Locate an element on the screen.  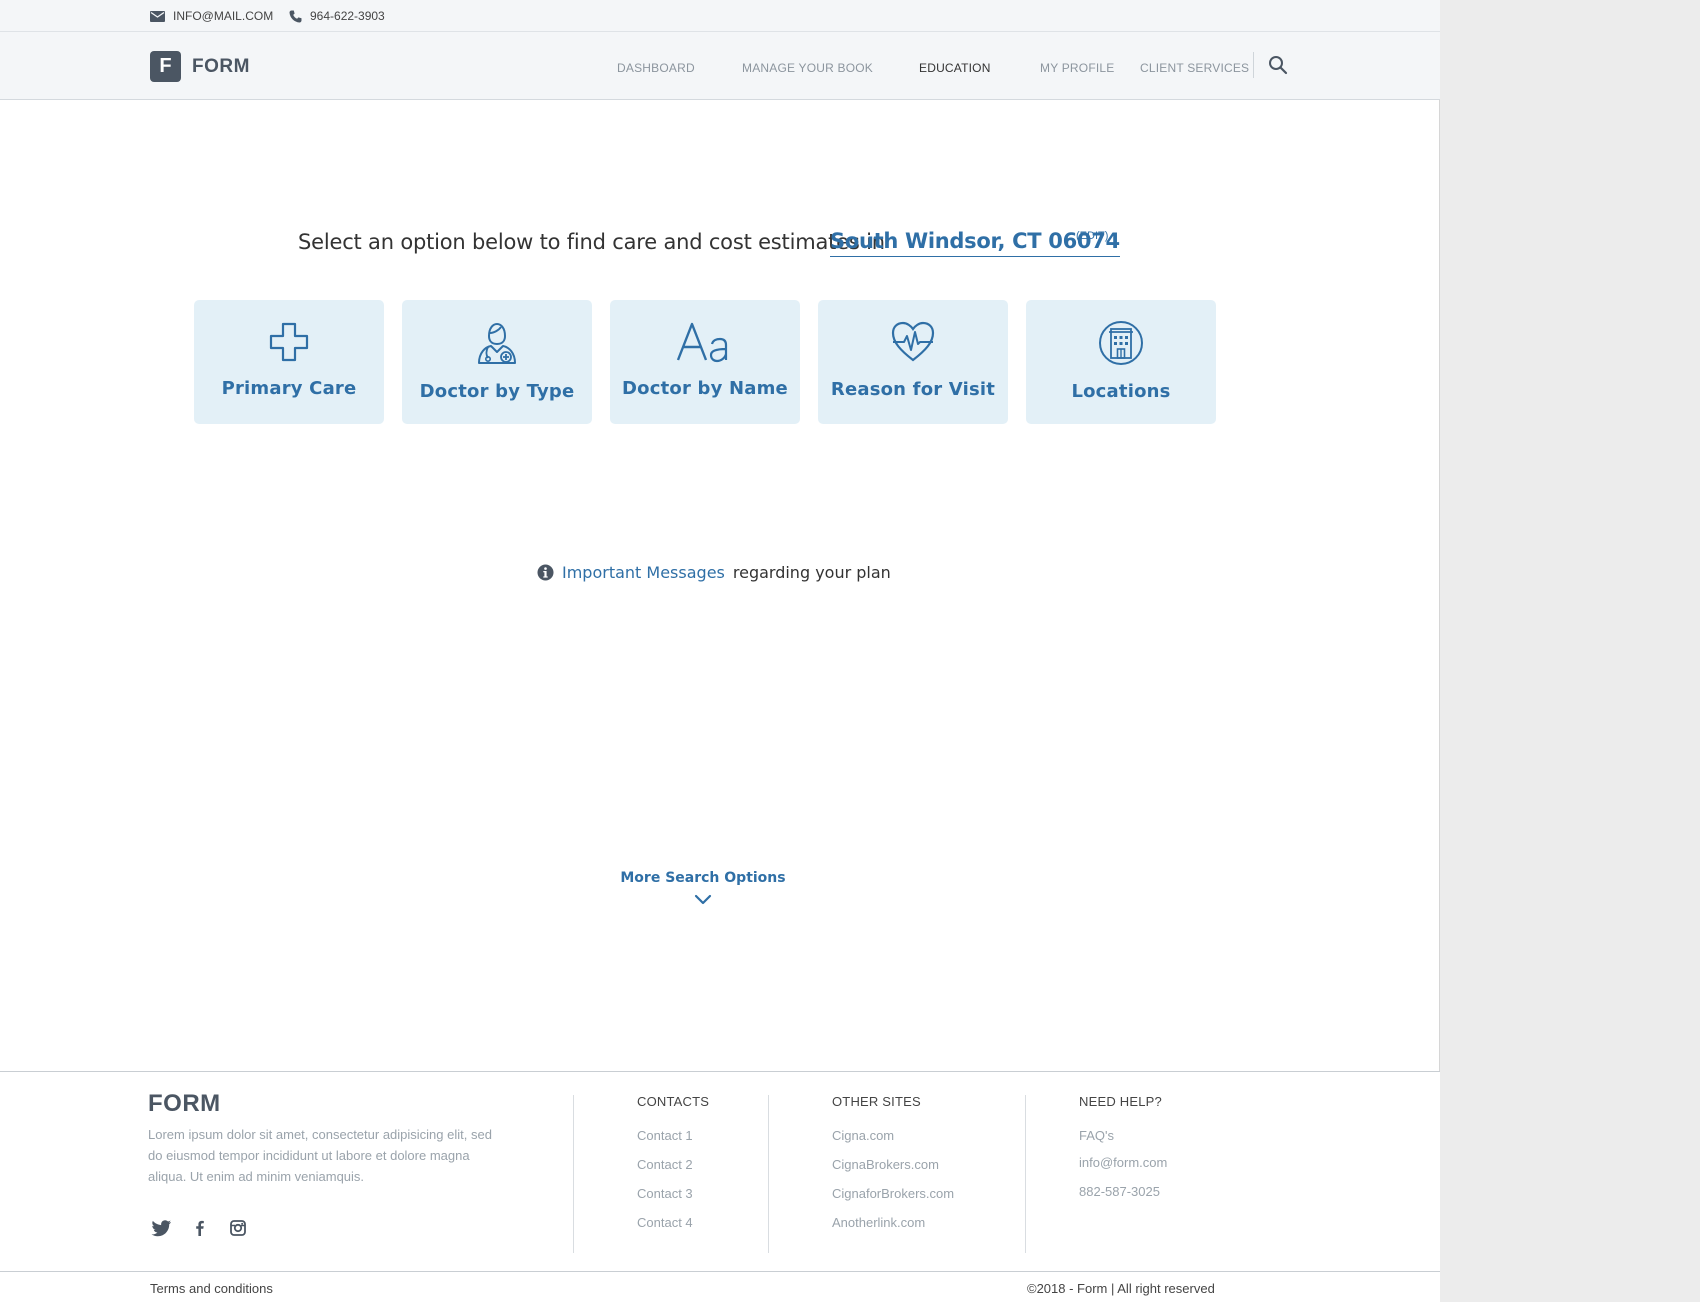
footer-site-link: Anotherlink.com is located at coordinates (878, 1222).